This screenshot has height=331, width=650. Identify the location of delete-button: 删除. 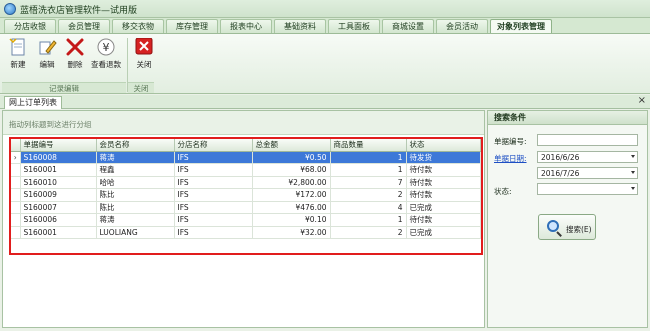
(75, 56).